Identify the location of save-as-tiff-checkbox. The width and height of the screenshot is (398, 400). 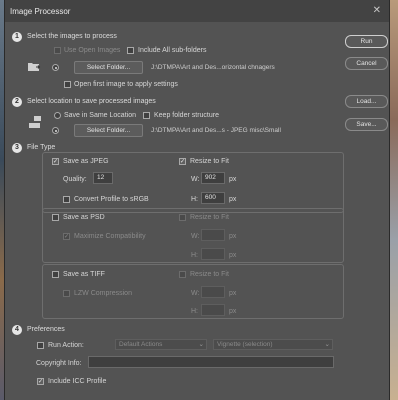
(55, 274).